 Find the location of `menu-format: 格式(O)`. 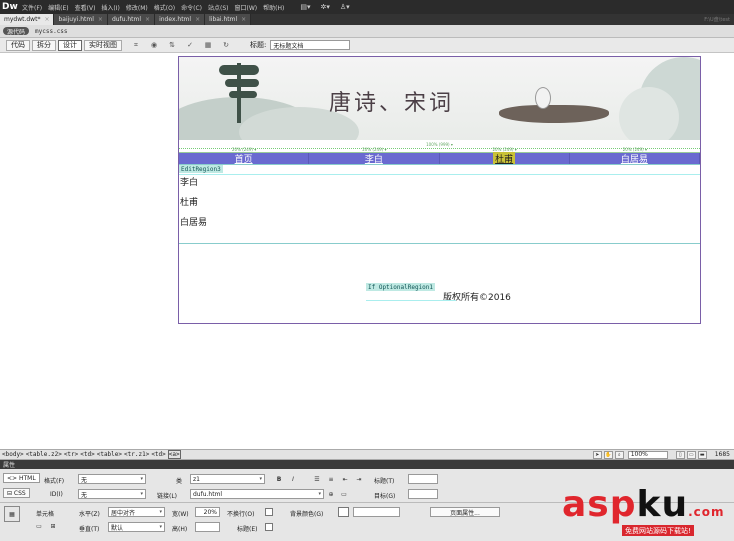

menu-format: 格式(O) is located at coordinates (164, 7).